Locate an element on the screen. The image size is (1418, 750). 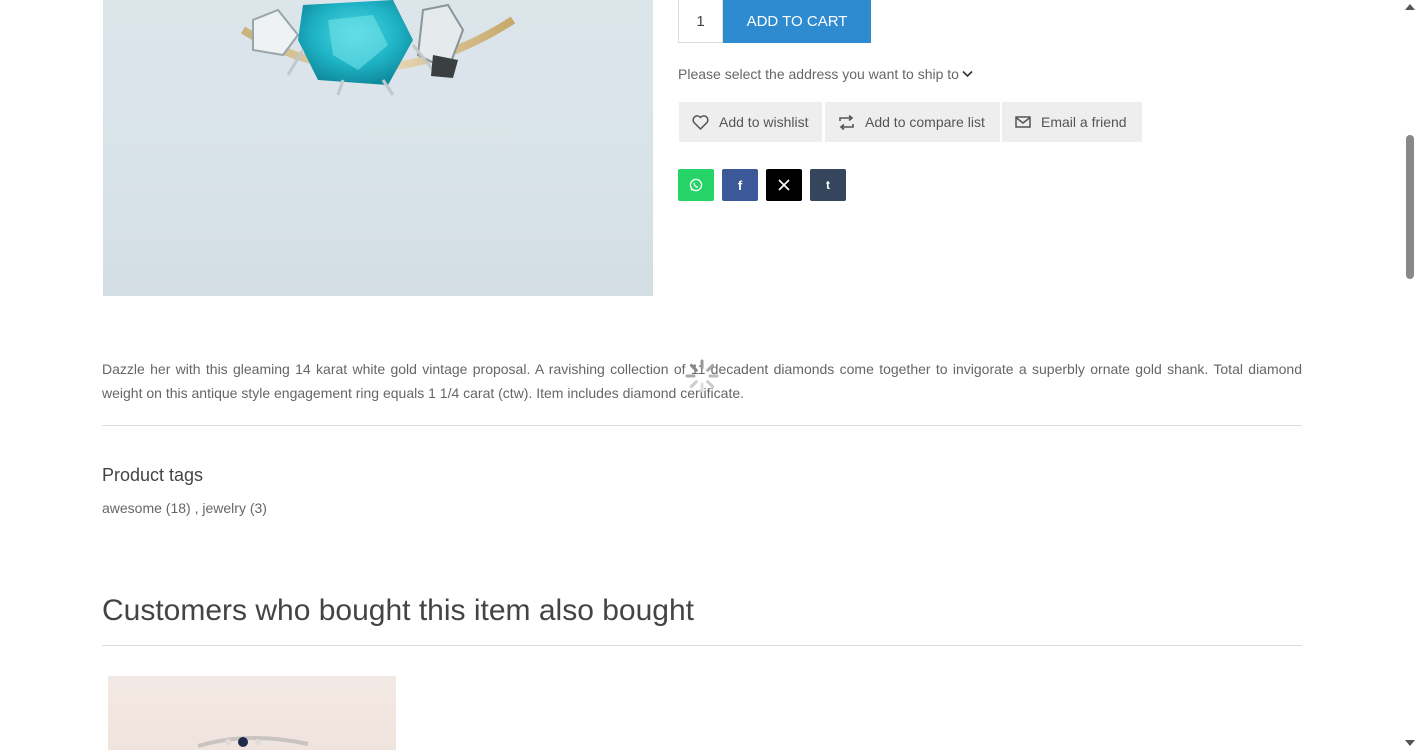
share-whatsapp-button is located at coordinates (696, 185).